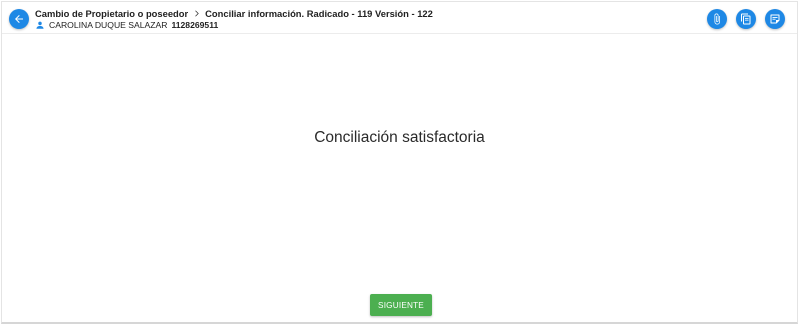 The image size is (800, 327). Describe the element at coordinates (399, 137) in the screenshot. I see `status-message: Conciliación satisfactoria` at that location.